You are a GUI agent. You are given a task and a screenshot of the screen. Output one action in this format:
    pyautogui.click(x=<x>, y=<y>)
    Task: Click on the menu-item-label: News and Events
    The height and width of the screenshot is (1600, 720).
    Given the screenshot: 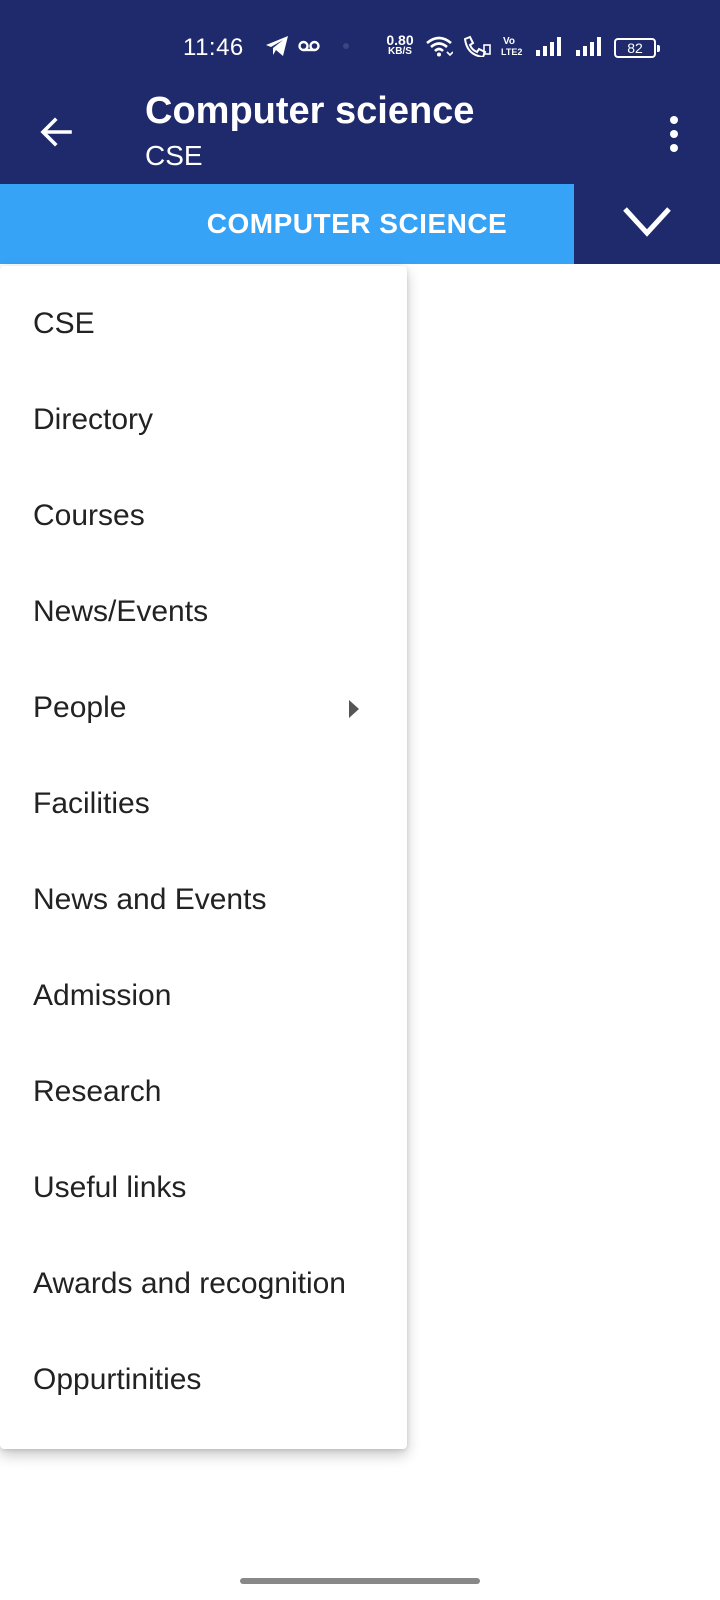 What is the action you would take?
    pyautogui.click(x=150, y=899)
    